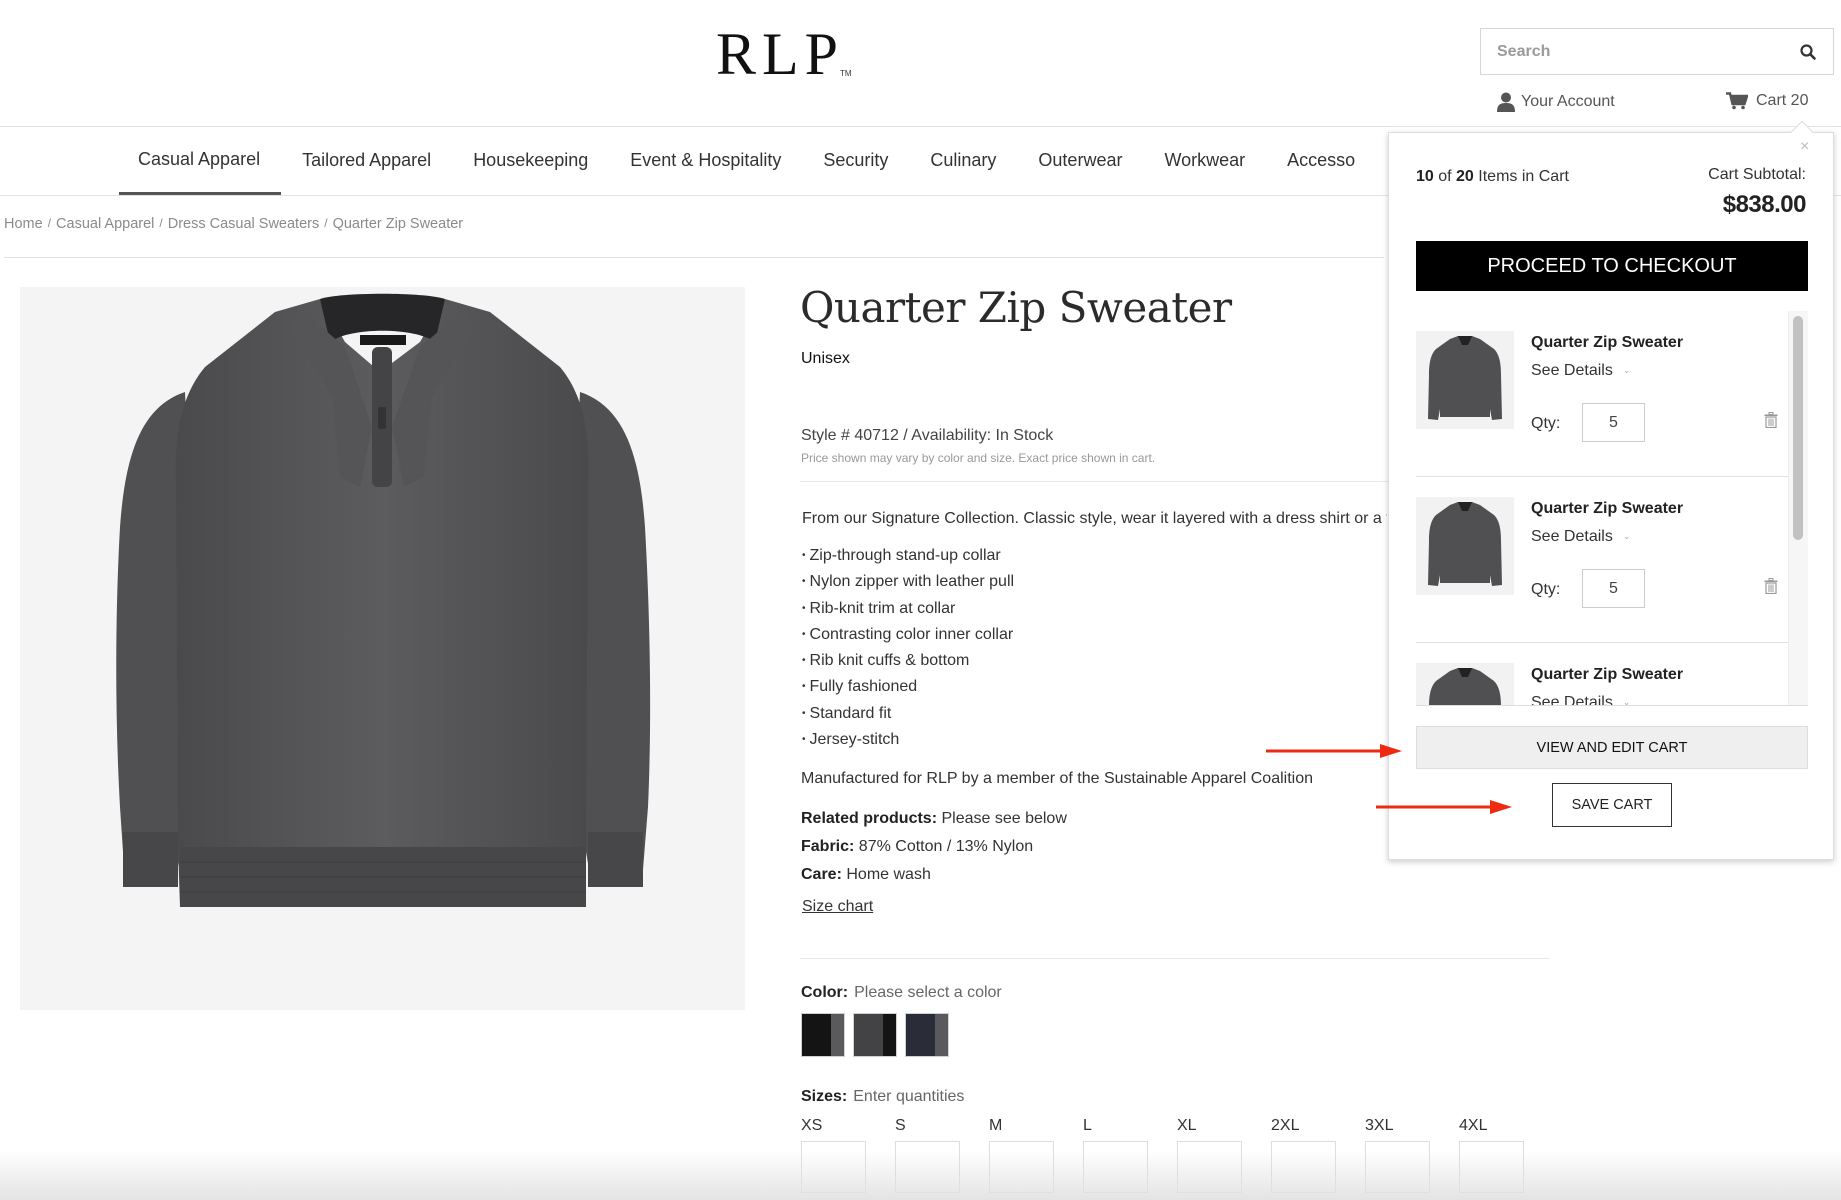  What do you see at coordinates (828, 846) in the screenshot?
I see `fabric-label: Fabric:` at bounding box center [828, 846].